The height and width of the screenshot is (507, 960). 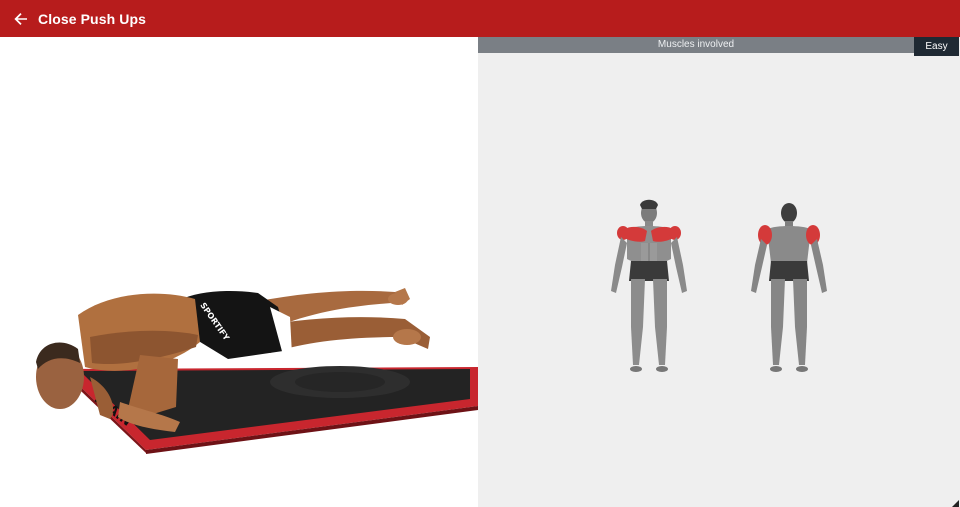 I want to click on muscle-map, so click(x=719, y=285).